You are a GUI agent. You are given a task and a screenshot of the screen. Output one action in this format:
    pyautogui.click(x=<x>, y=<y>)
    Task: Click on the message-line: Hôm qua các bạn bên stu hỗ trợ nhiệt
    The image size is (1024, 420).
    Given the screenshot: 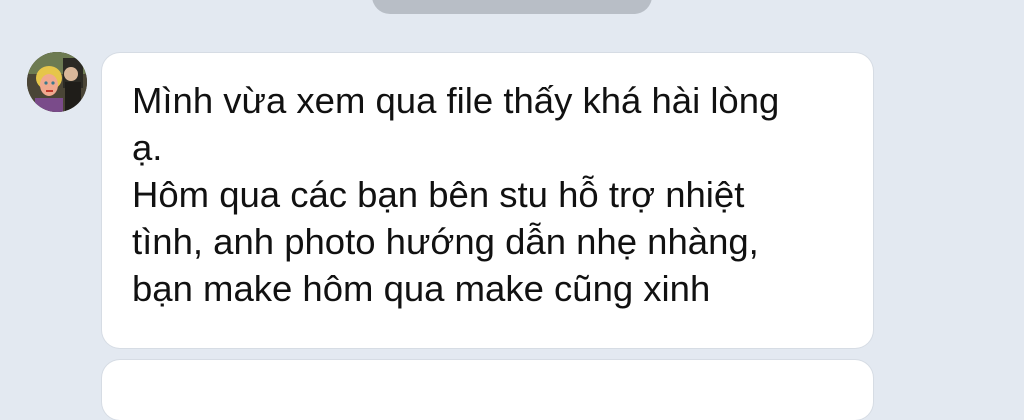 What is the action you would take?
    pyautogui.click(x=438, y=194)
    